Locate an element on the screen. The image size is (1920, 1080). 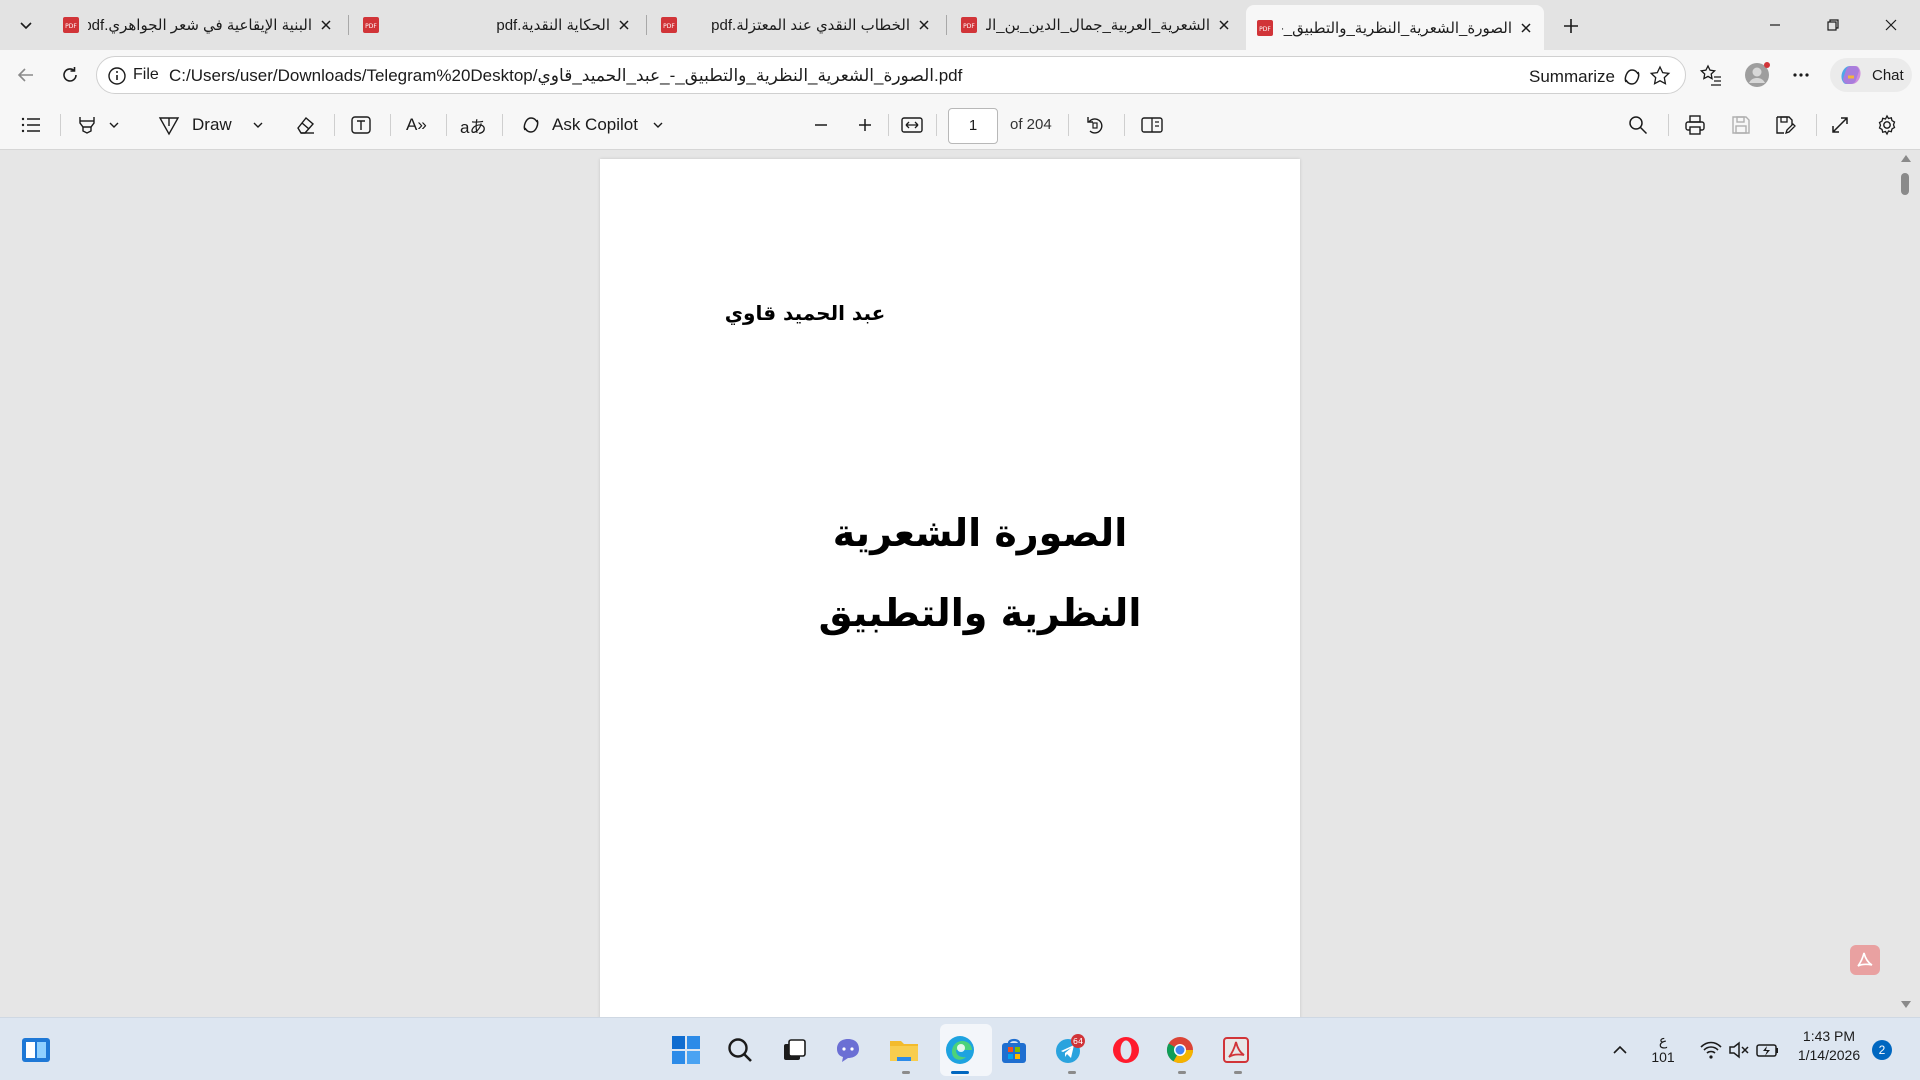
microsoft-store-button is located at coordinates (1014, 1050).